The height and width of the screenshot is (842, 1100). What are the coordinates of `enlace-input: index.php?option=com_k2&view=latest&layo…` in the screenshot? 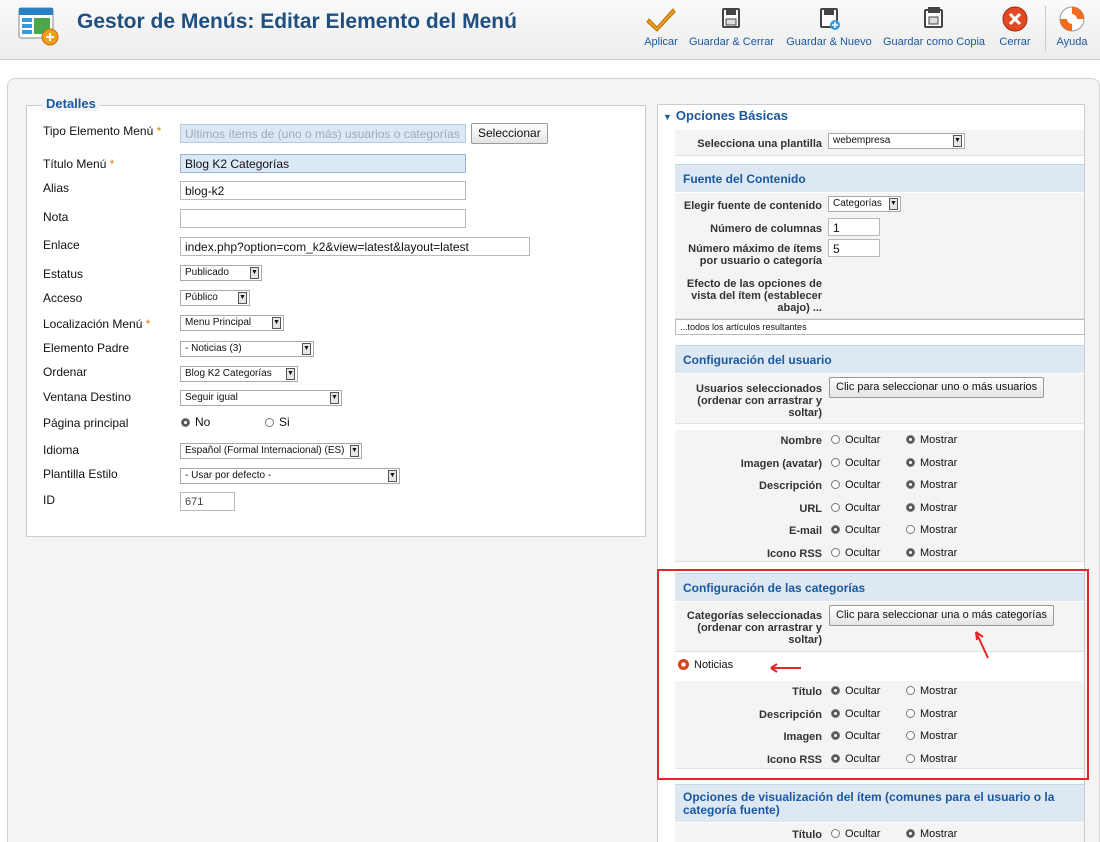 It's located at (355, 246).